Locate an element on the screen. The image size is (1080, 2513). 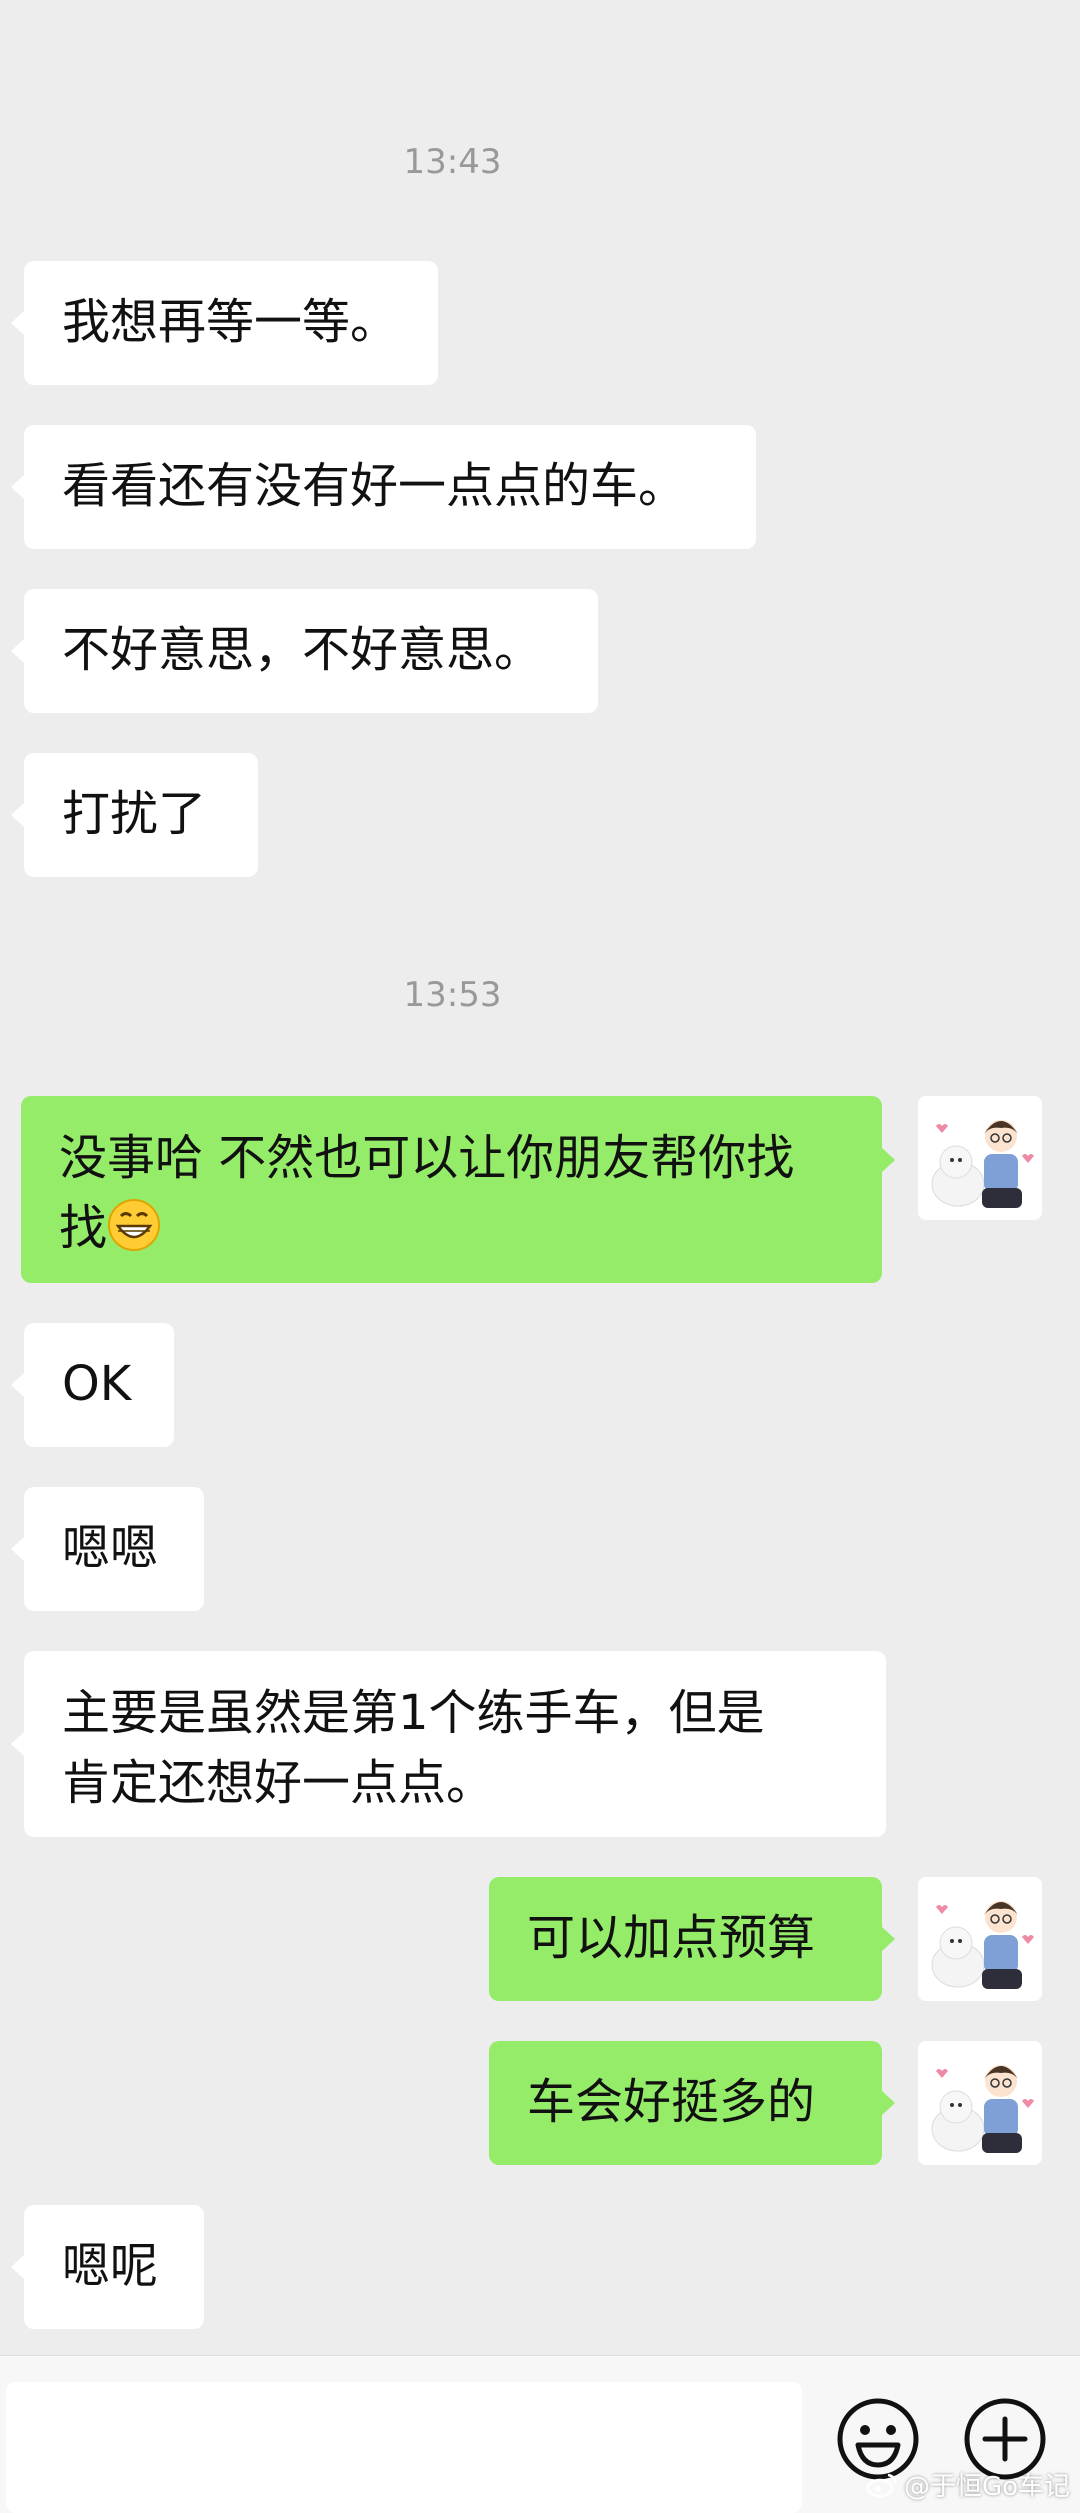
message-text: OK is located at coordinates (97, 1384).